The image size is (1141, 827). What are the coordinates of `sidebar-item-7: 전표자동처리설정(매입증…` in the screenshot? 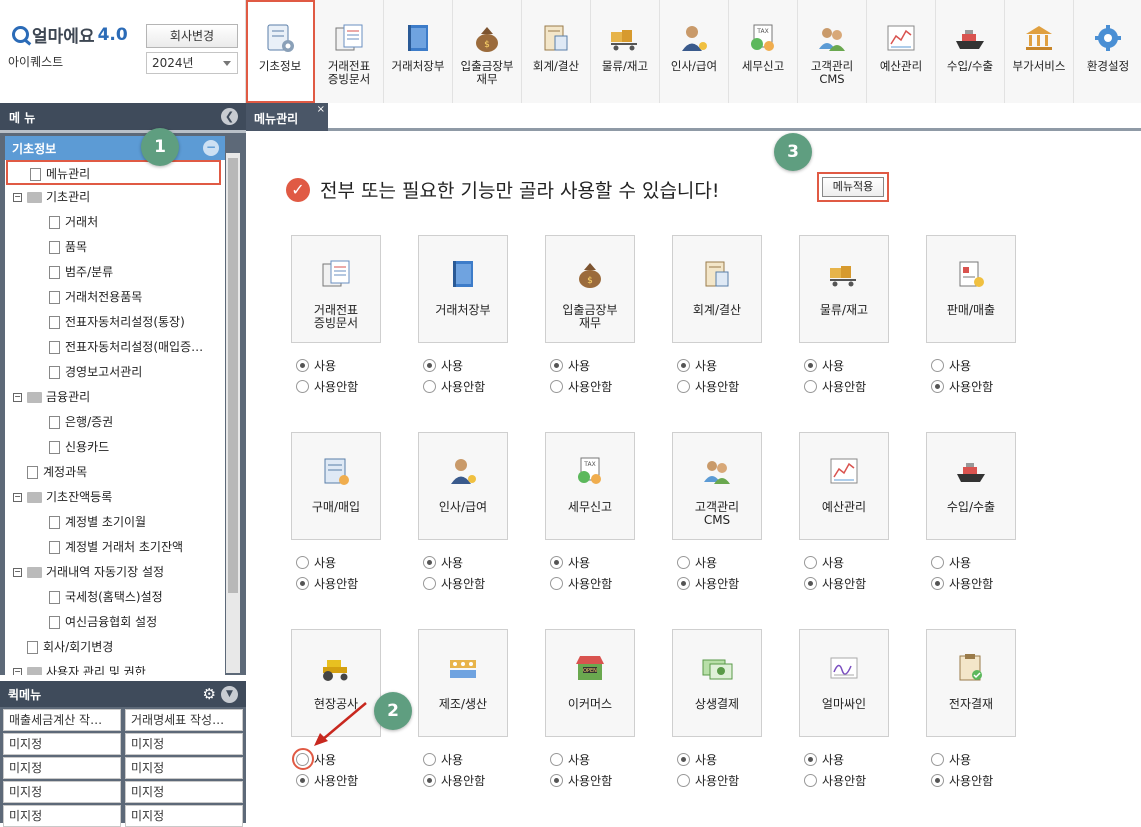 It's located at (115, 347).